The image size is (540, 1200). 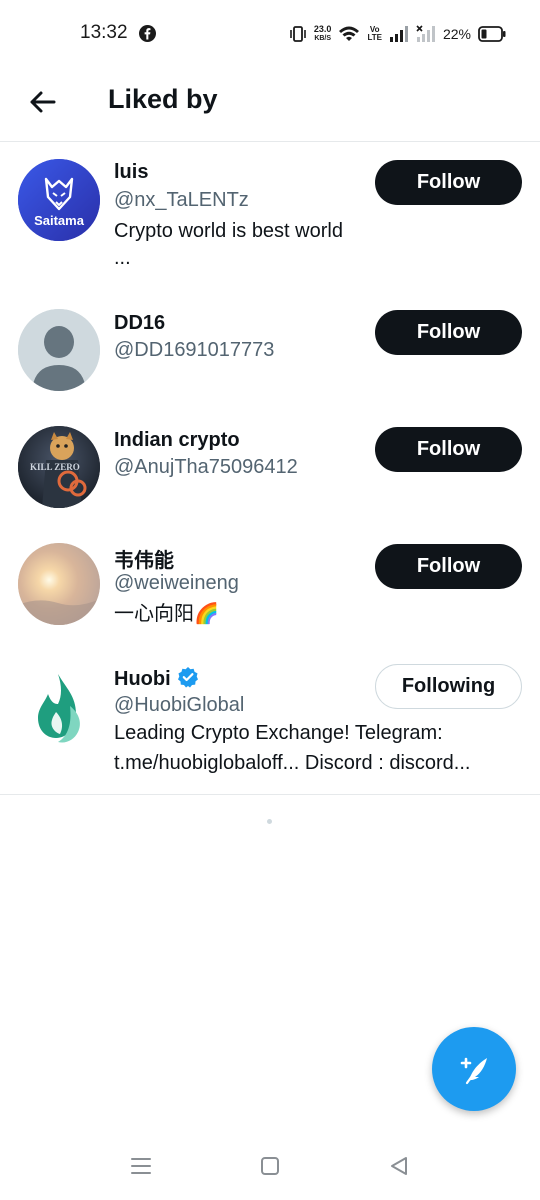 I want to click on avatar: Saitama, so click(x=59, y=200).